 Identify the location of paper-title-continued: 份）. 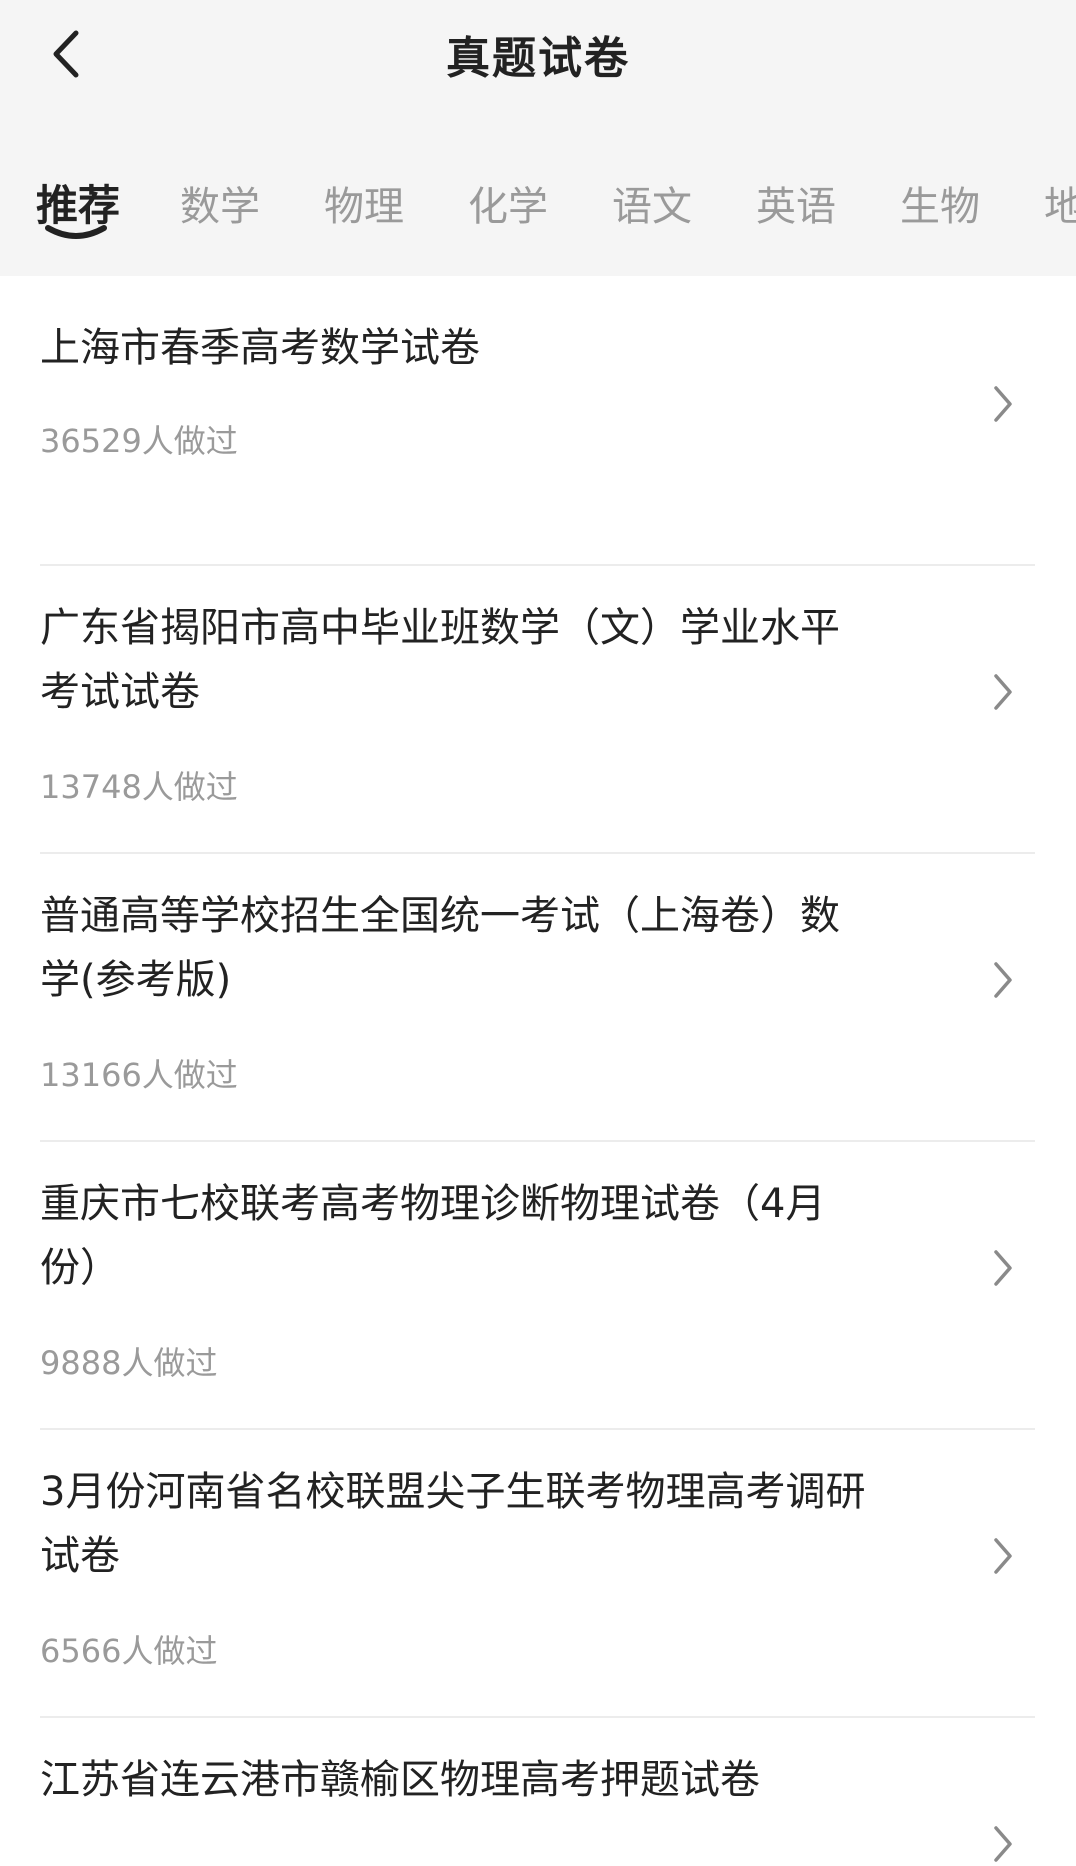
(80, 1268).